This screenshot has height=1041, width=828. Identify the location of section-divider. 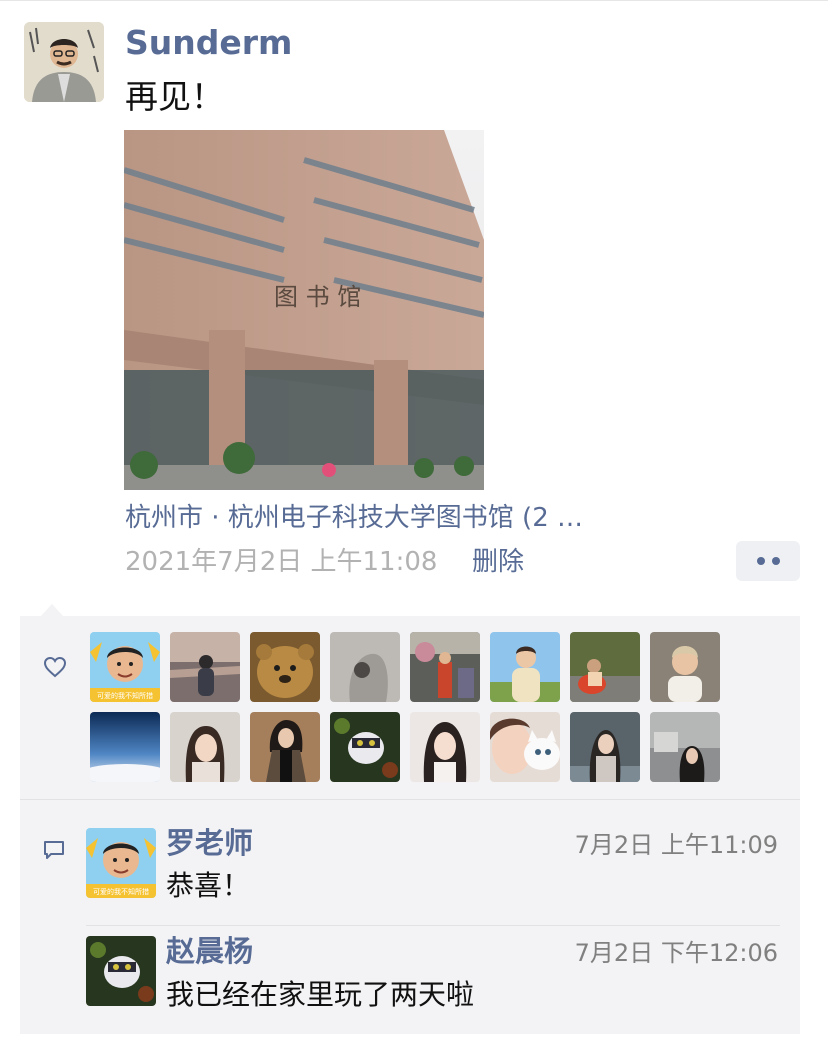
(410, 799).